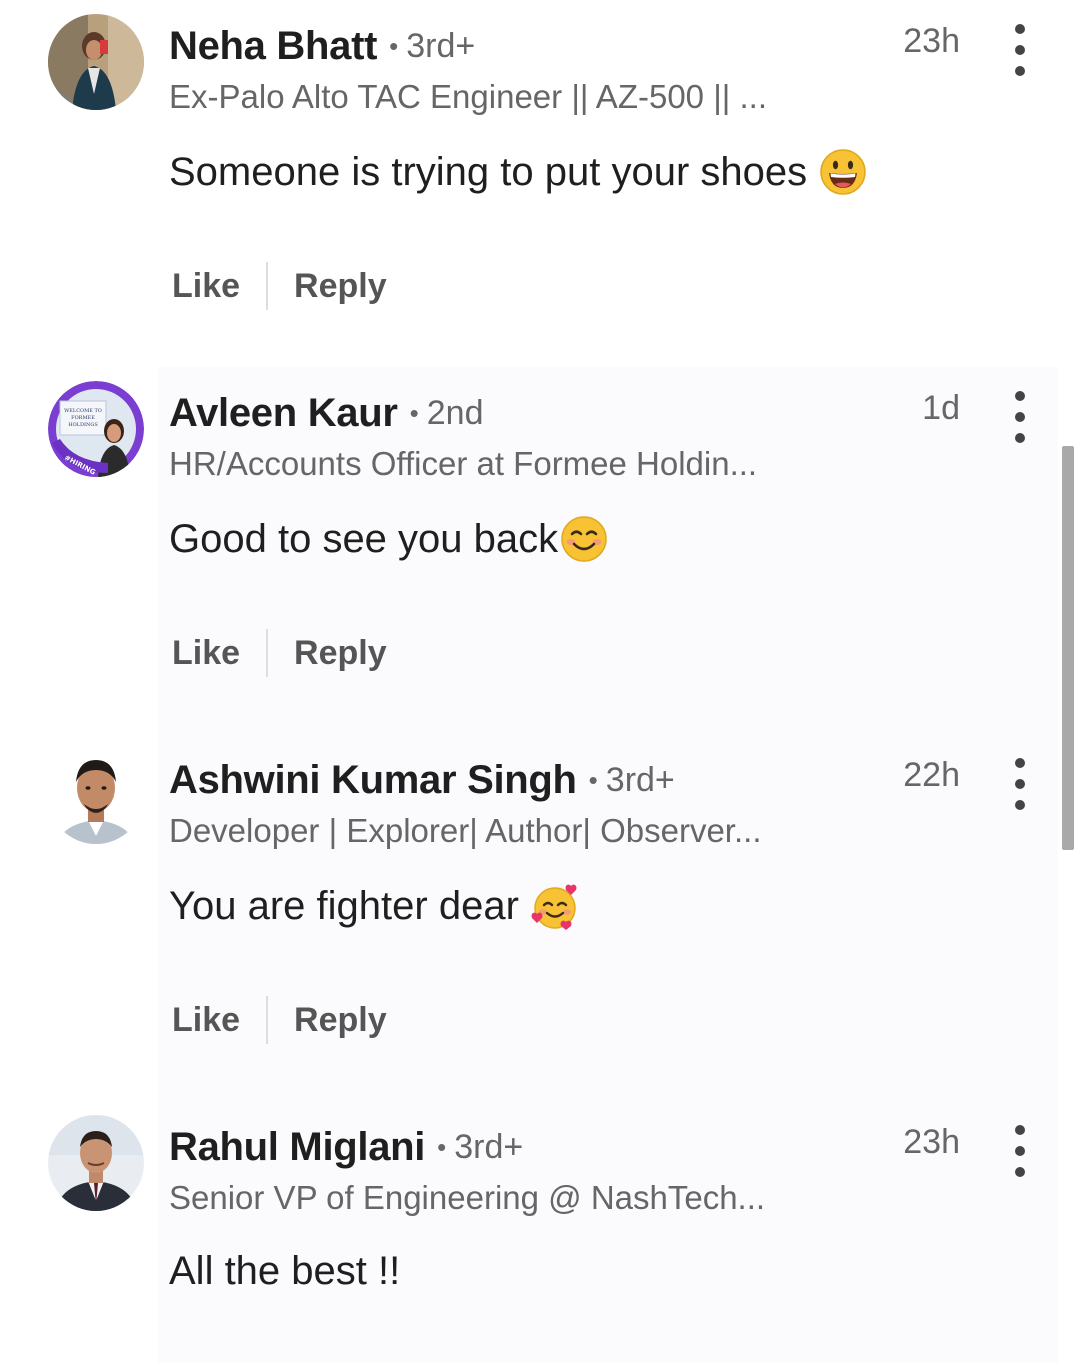  What do you see at coordinates (931, 775) in the screenshot?
I see `comment-time: 22h` at bounding box center [931, 775].